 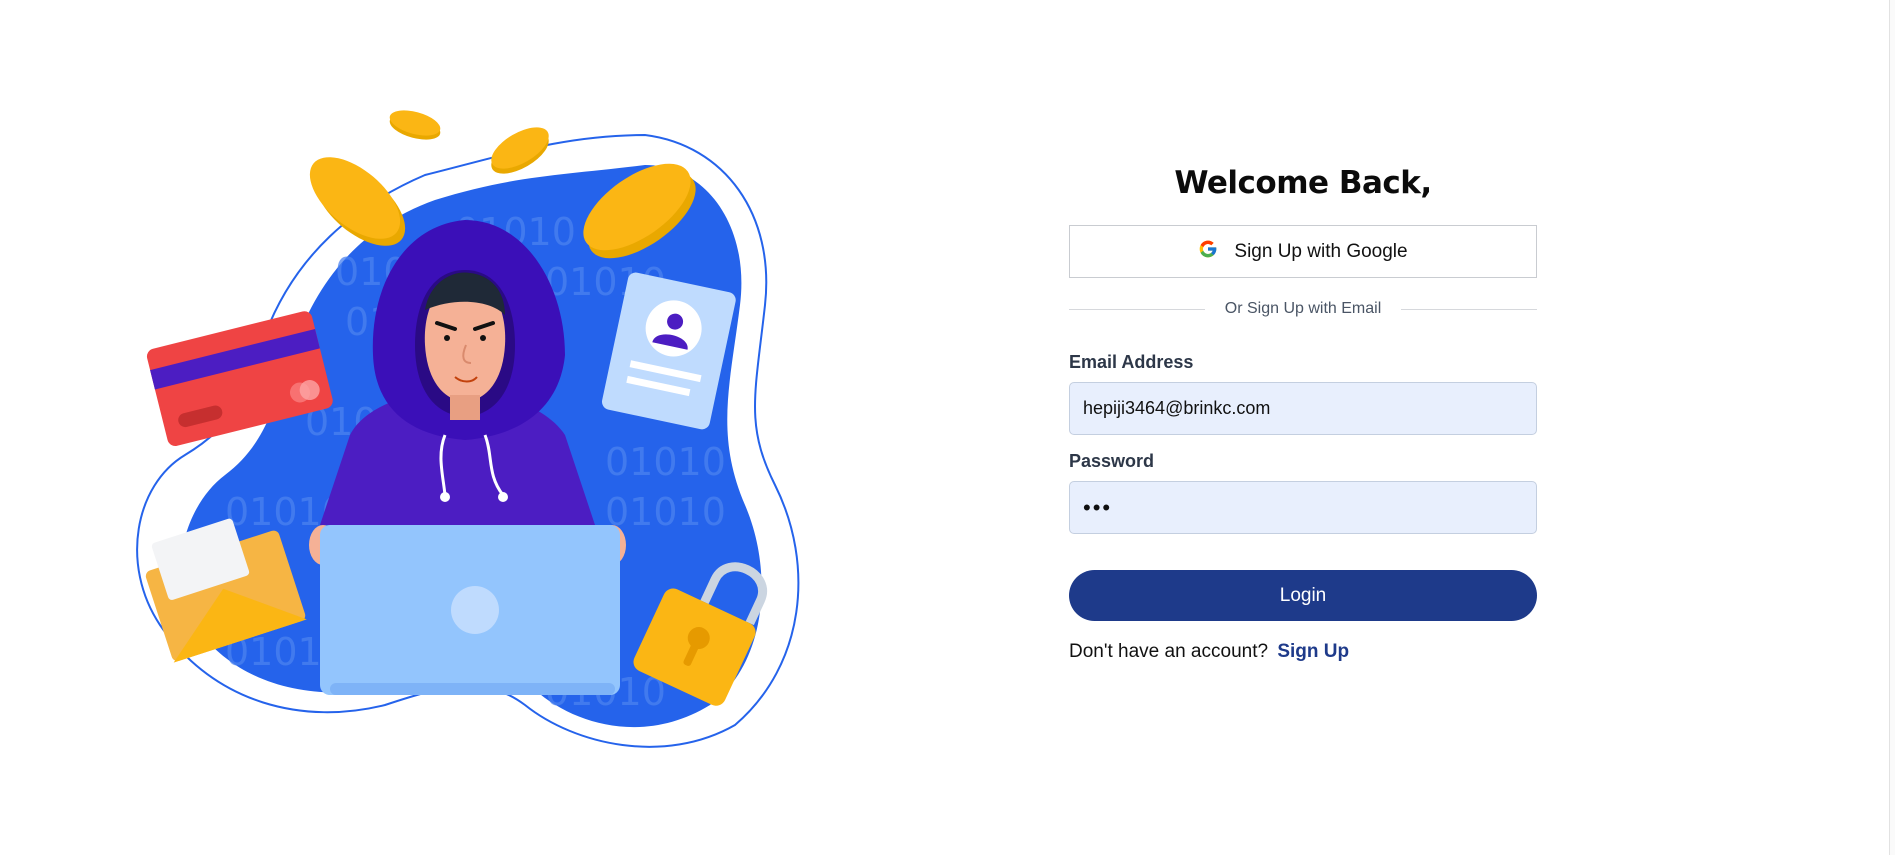 What do you see at coordinates (1321, 251) in the screenshot?
I see `google-signup-label: Sign Up with Google` at bounding box center [1321, 251].